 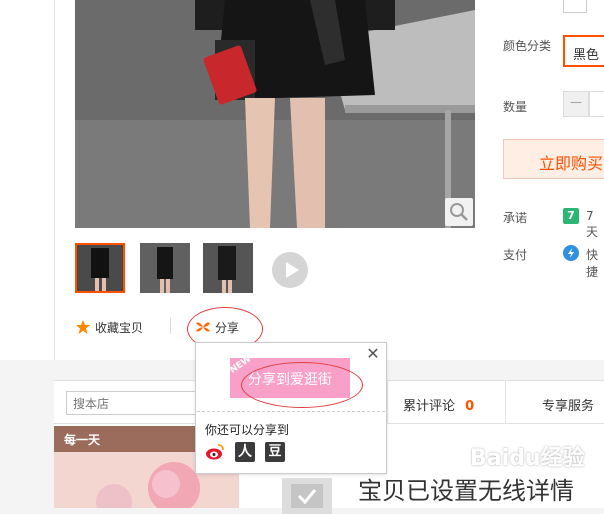 I want to click on panel-divider, so click(x=54, y=180).